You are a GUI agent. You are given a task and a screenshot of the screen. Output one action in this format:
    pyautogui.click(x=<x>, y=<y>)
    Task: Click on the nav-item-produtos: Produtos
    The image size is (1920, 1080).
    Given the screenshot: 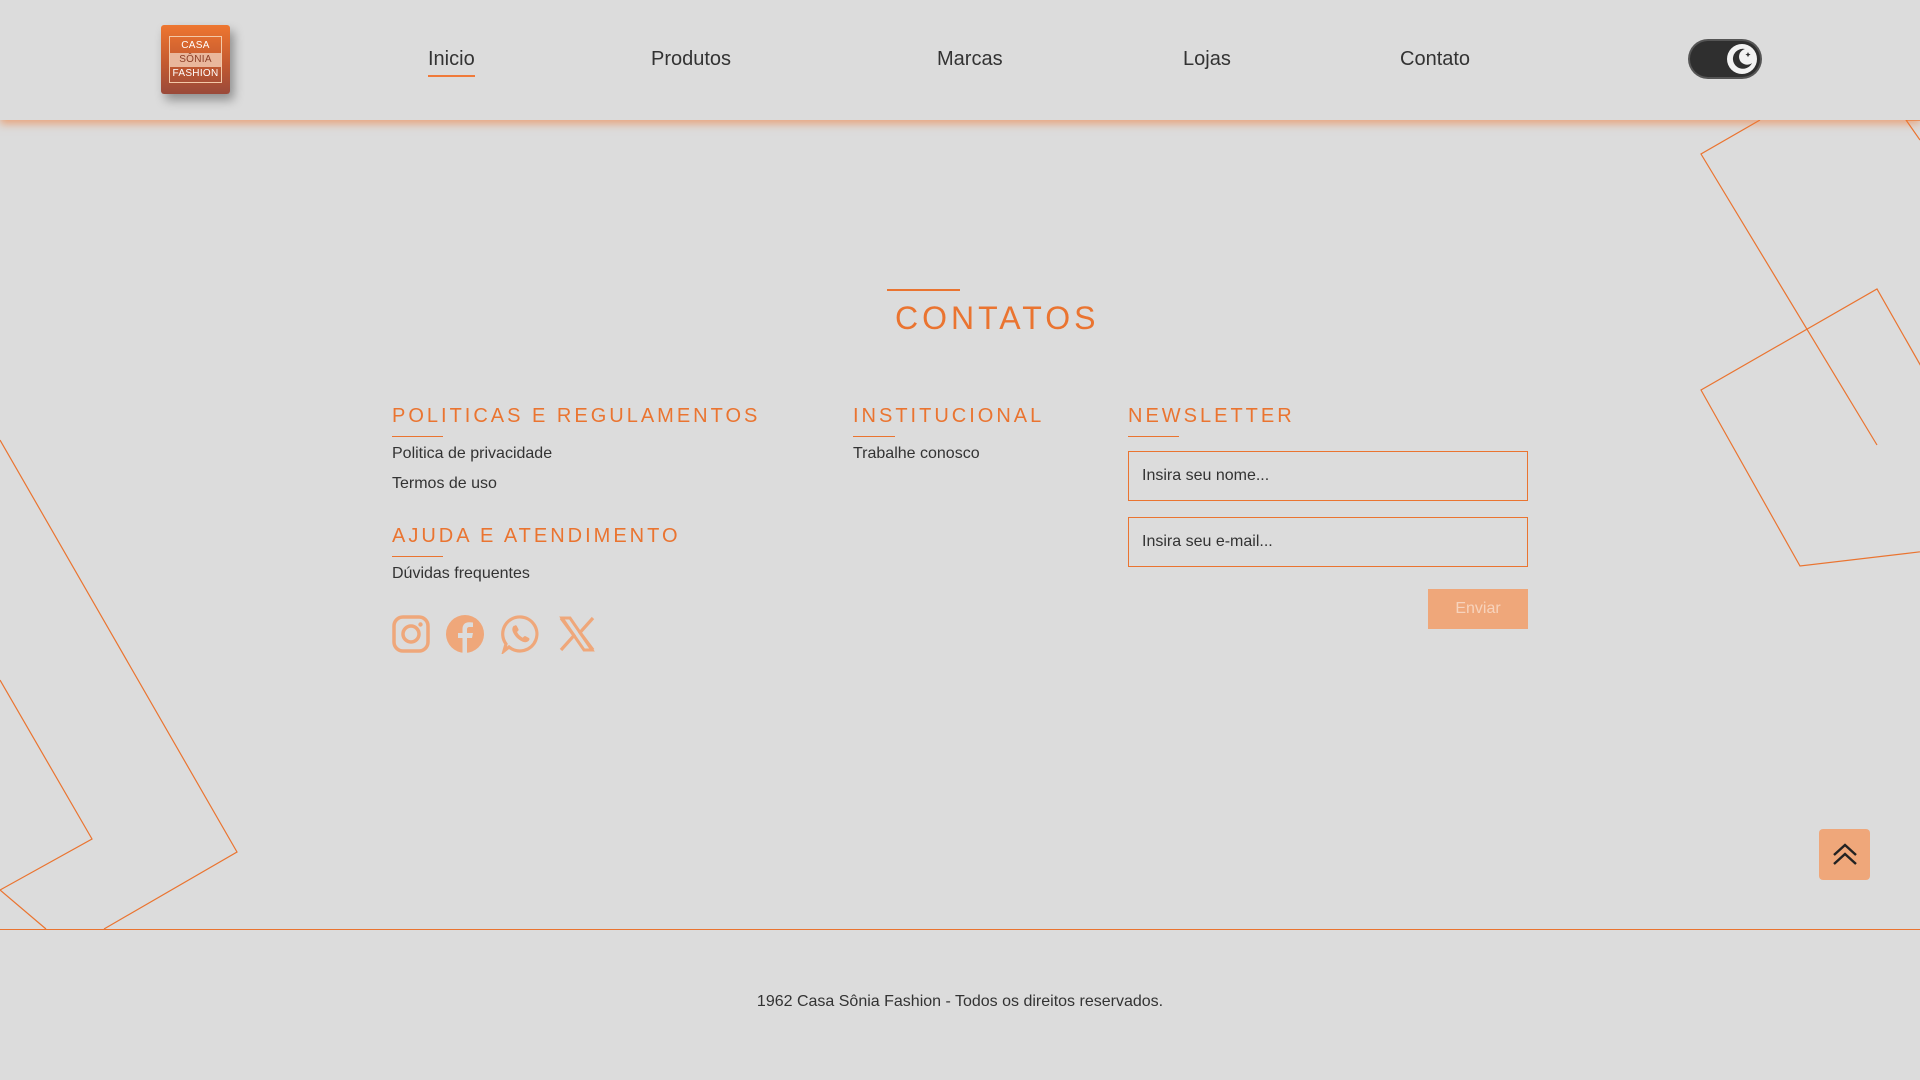 What is the action you would take?
    pyautogui.click(x=691, y=59)
    